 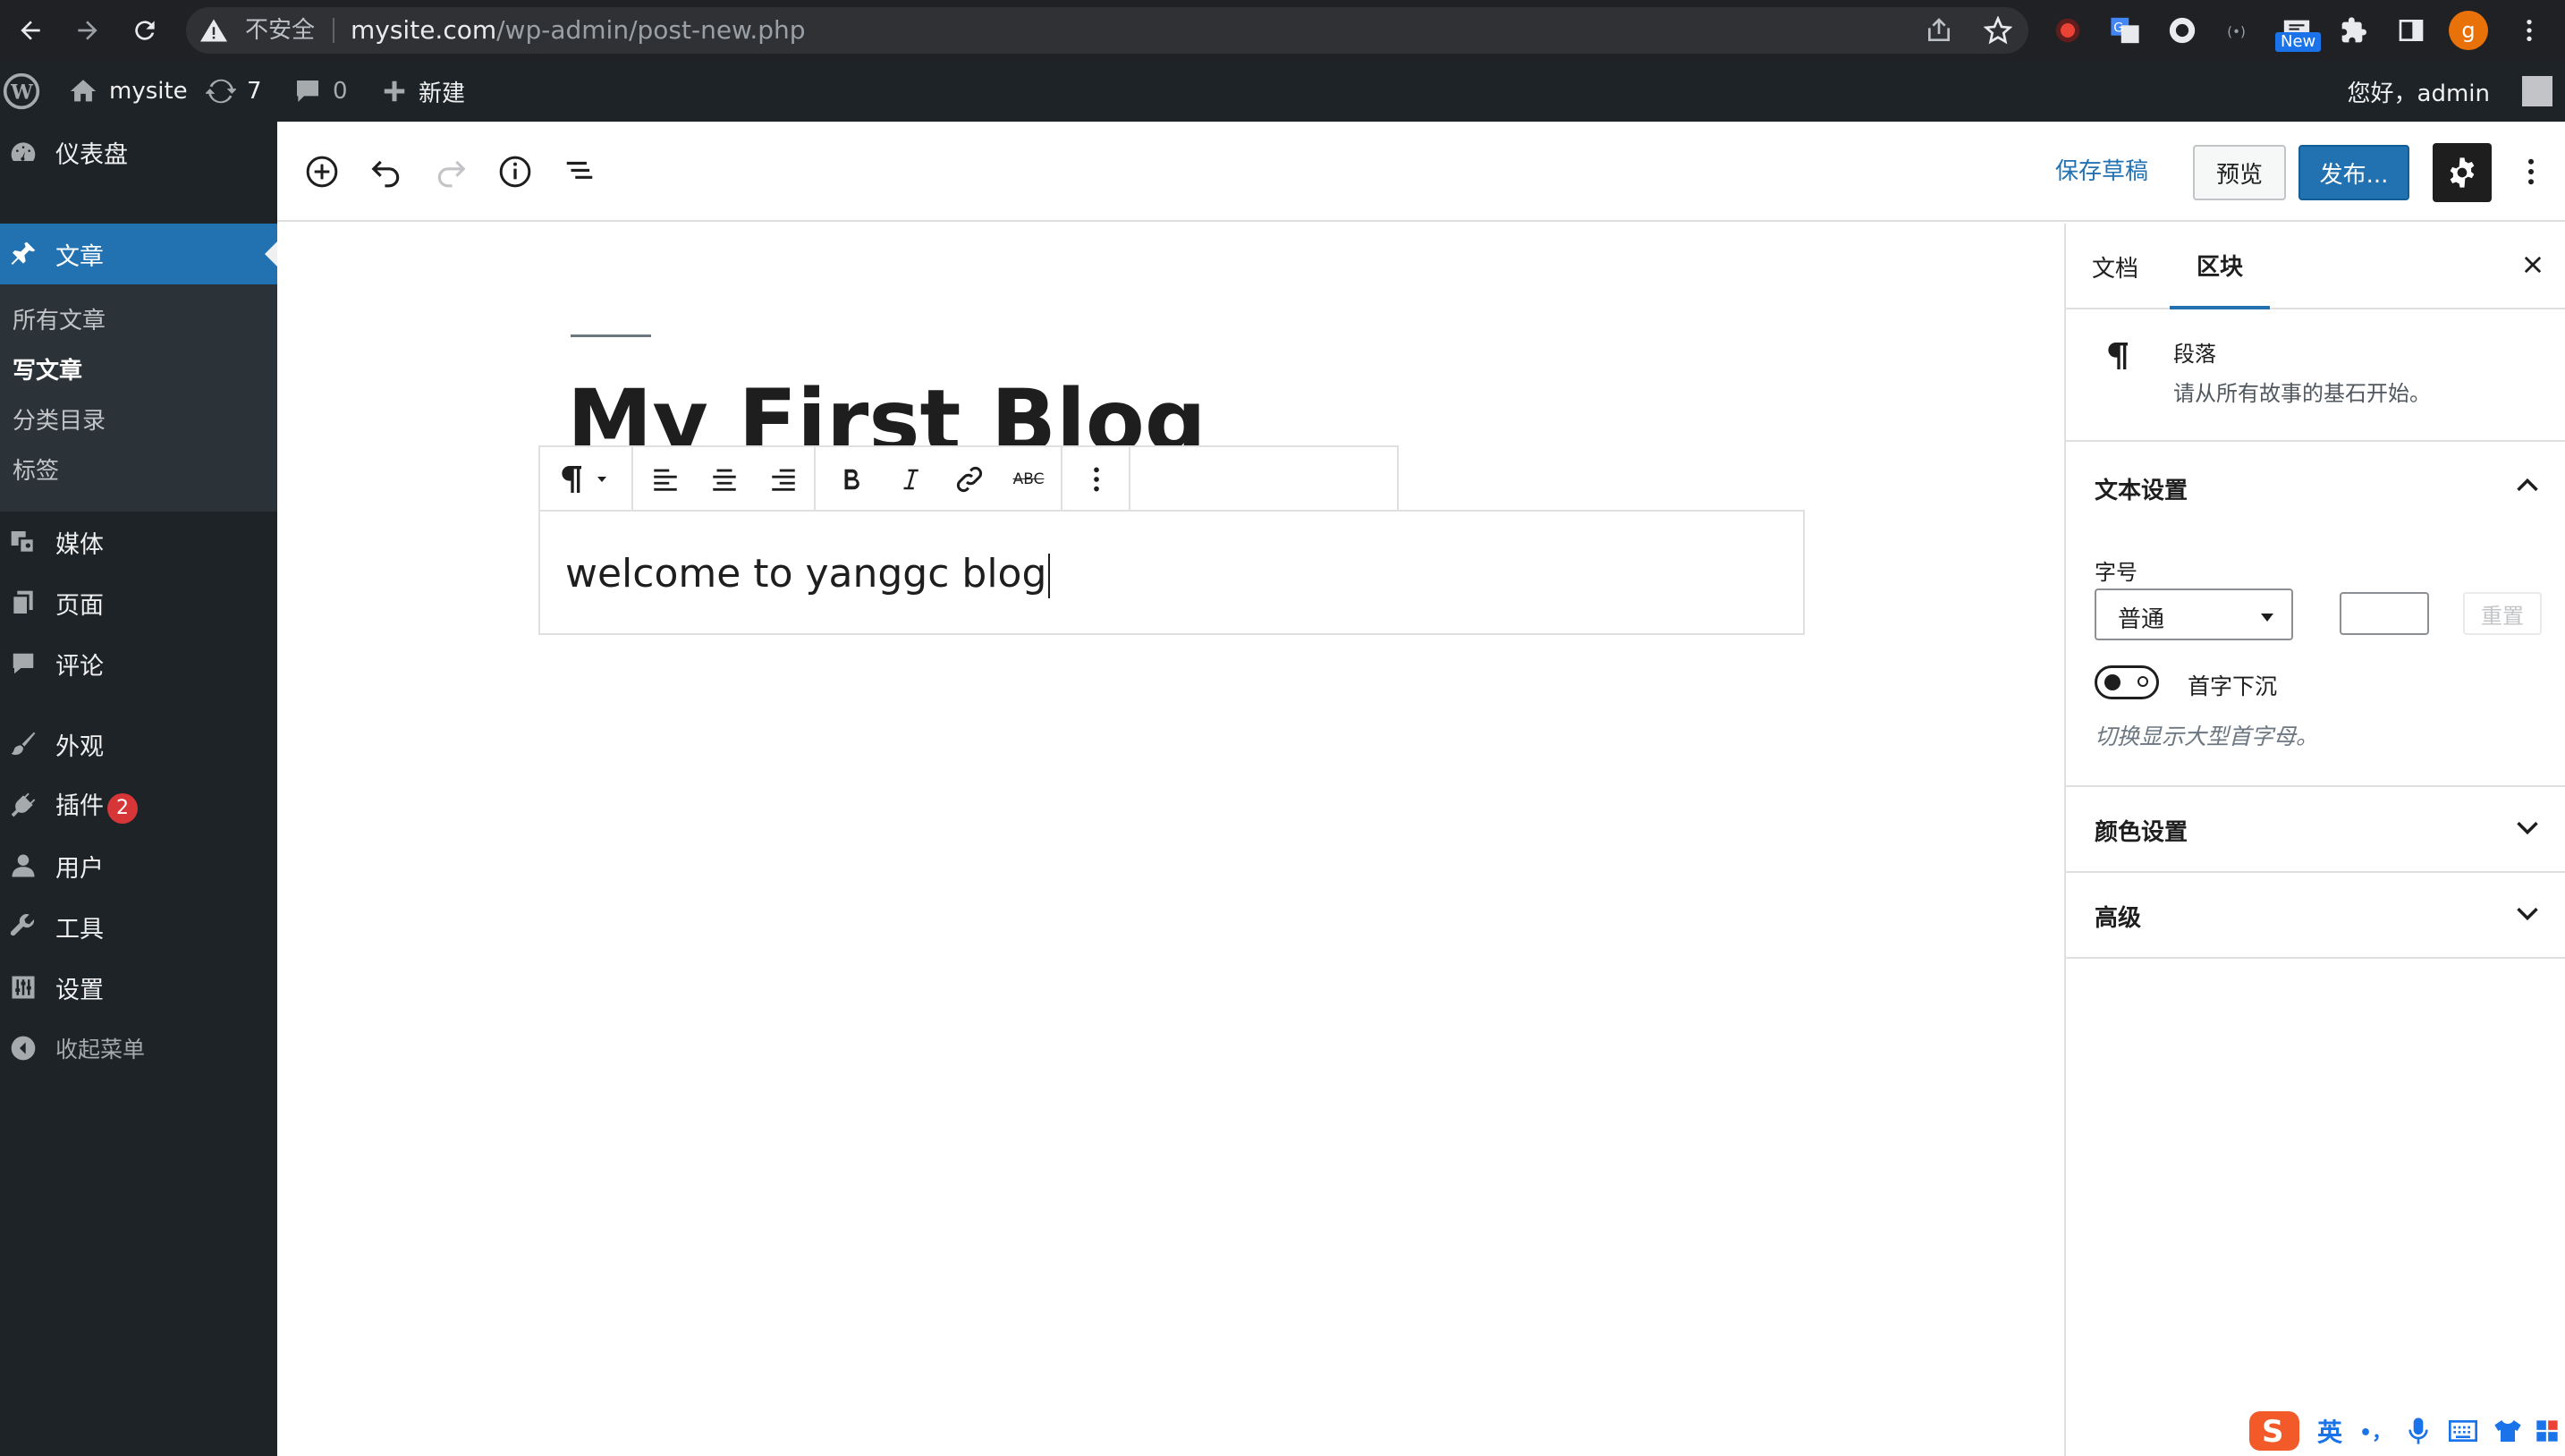 I want to click on advanced-panel: 高级, so click(x=2315, y=916).